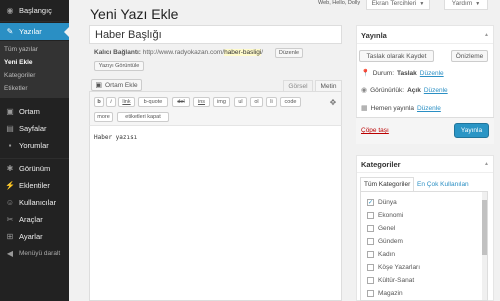 The image size is (500, 301). Describe the element at coordinates (10, 236) in the screenshot. I see `settings-icon: ⊞` at that location.